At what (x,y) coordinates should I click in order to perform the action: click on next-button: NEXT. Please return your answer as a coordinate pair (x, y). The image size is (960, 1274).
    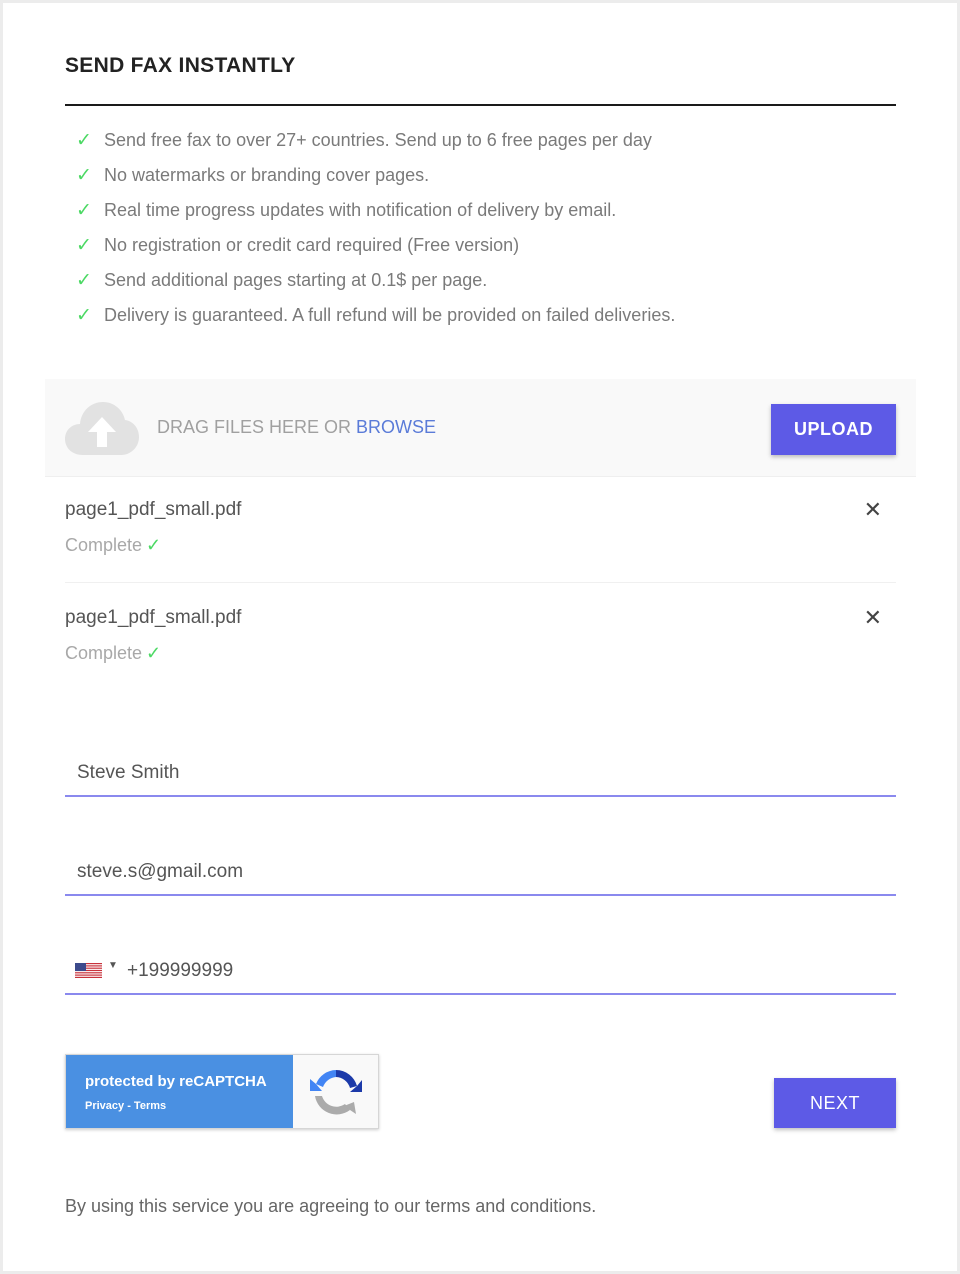
    Looking at the image, I should click on (835, 1103).